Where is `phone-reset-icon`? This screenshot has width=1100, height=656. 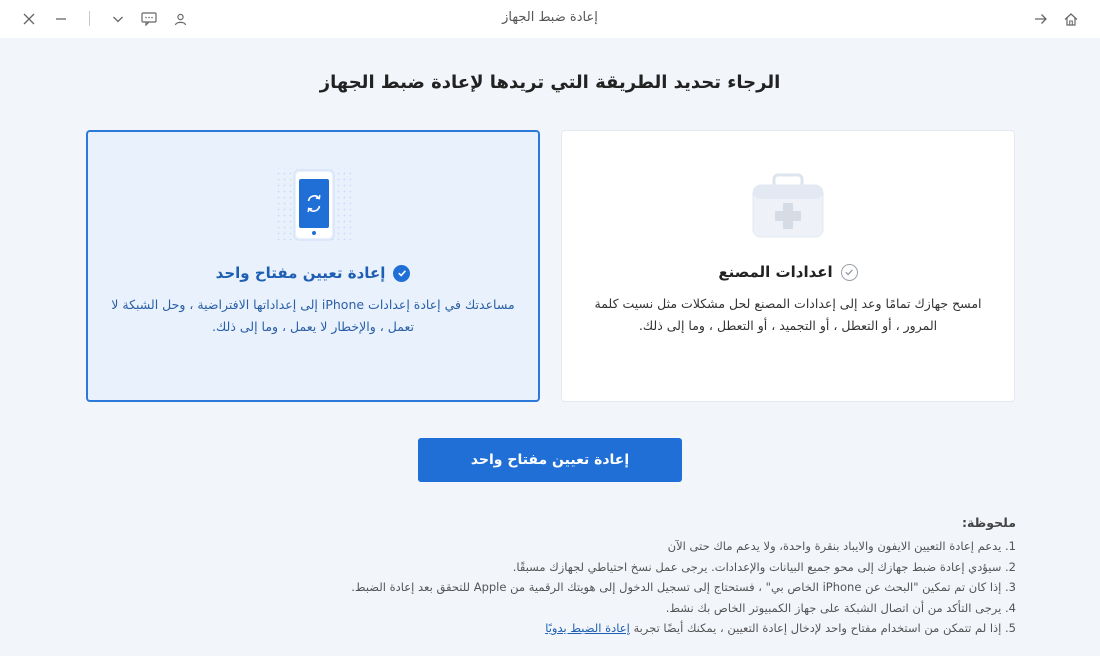
phone-reset-icon is located at coordinates (313, 205).